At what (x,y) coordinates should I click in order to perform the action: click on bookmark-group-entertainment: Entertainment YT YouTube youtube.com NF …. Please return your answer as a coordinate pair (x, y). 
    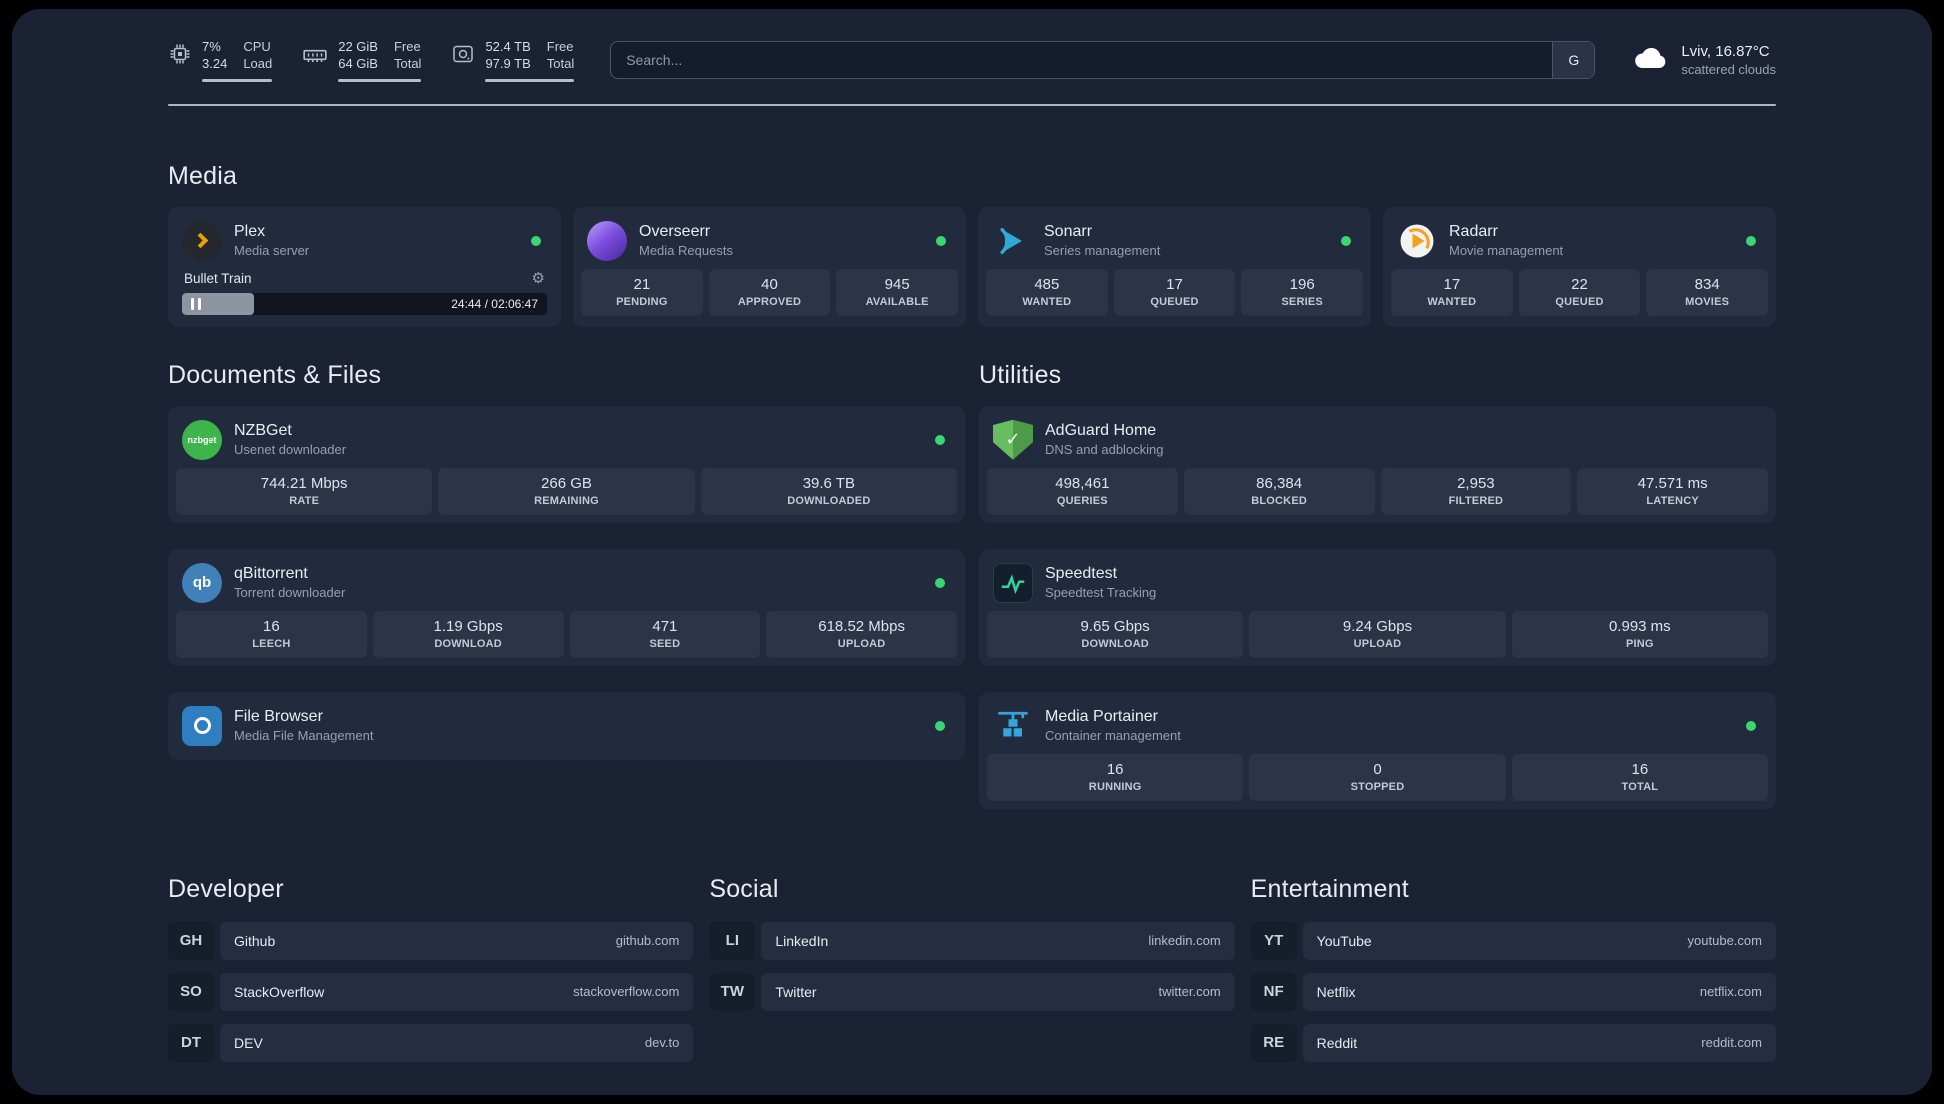
    Looking at the image, I should click on (1513, 968).